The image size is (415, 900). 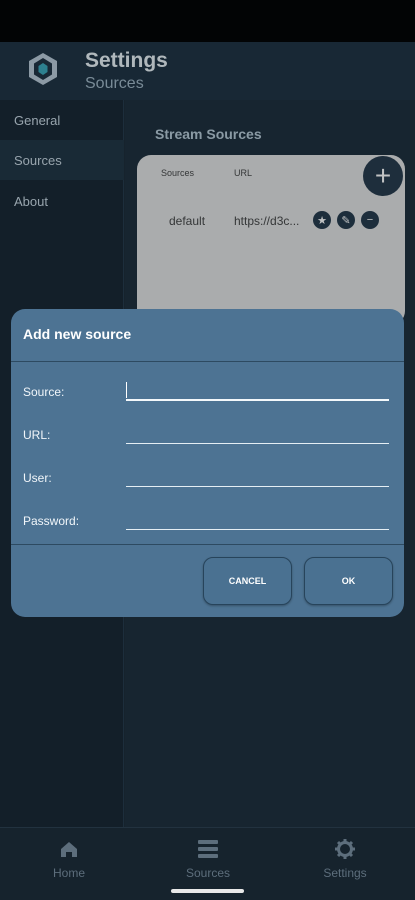 What do you see at coordinates (208, 849) in the screenshot?
I see `list-icon` at bounding box center [208, 849].